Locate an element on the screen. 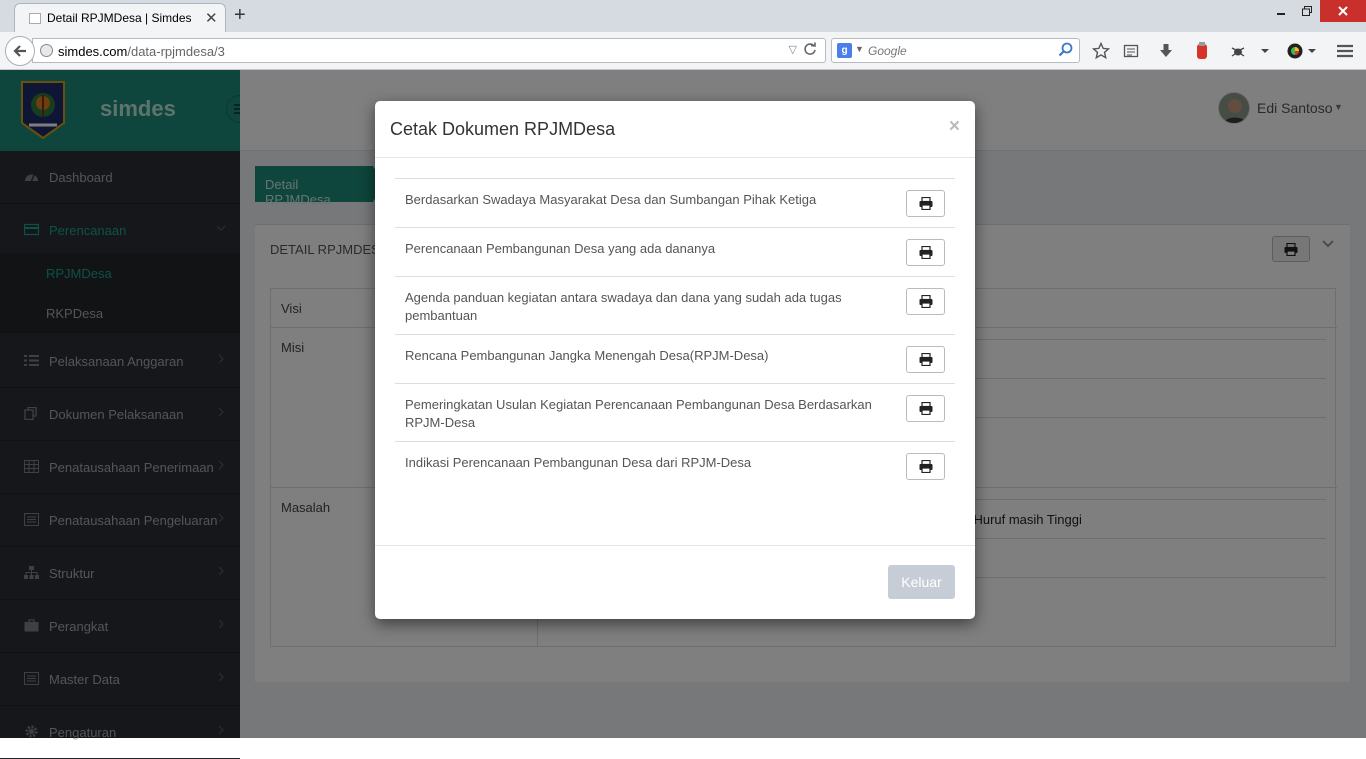  minimize-button is located at coordinates (1281, 11).